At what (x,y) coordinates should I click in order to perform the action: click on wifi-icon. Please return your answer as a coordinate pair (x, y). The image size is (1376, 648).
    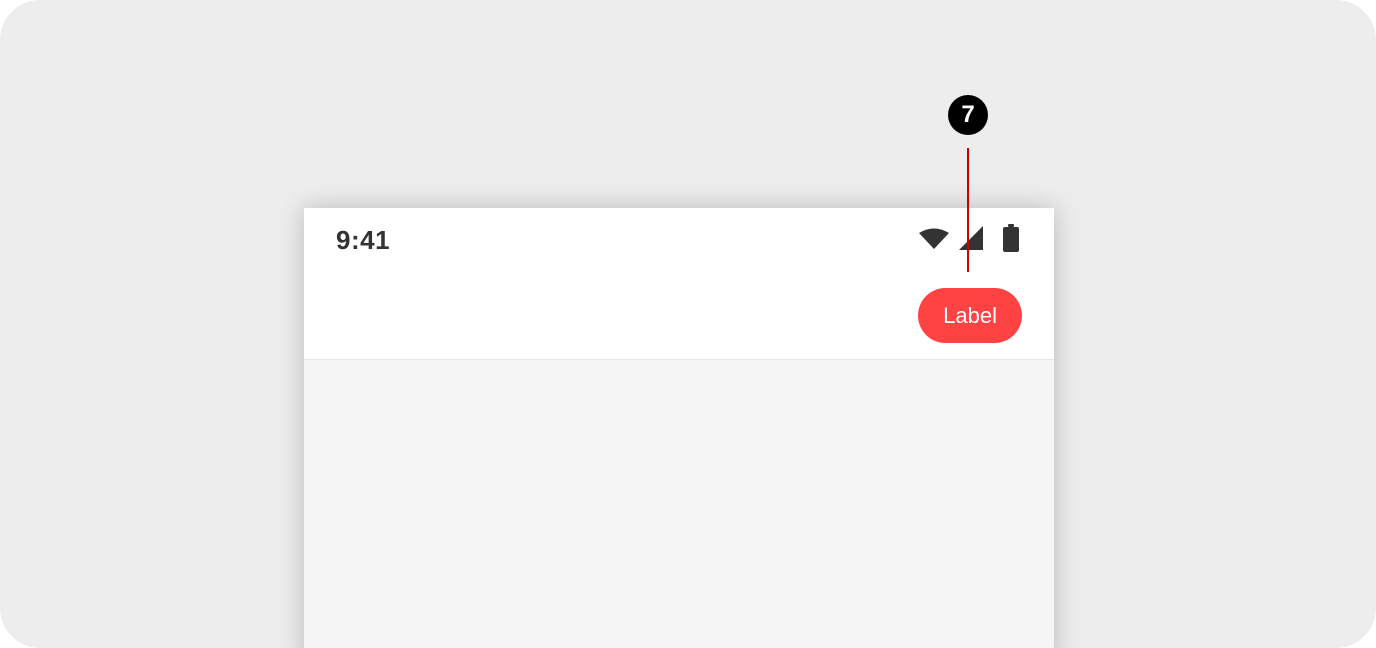
    Looking at the image, I should click on (934, 240).